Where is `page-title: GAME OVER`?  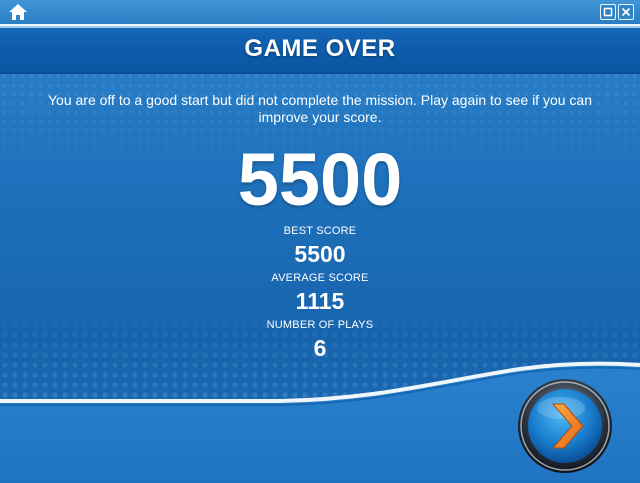 page-title: GAME OVER is located at coordinates (320, 48).